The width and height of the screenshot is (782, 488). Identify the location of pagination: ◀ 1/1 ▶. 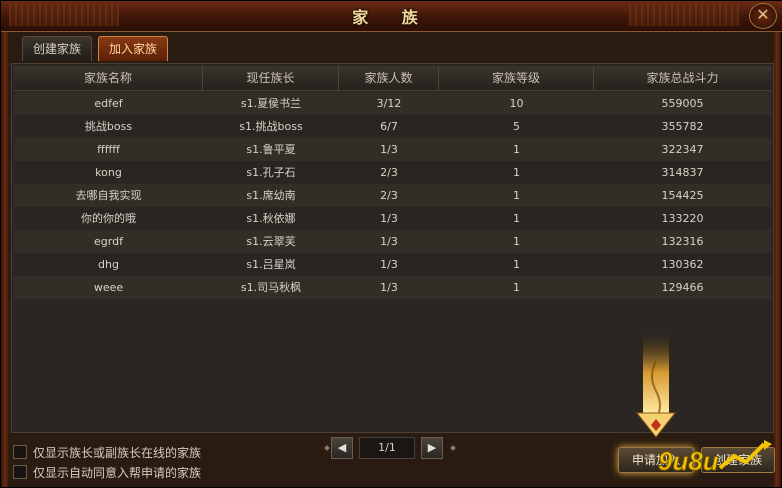
(390, 448).